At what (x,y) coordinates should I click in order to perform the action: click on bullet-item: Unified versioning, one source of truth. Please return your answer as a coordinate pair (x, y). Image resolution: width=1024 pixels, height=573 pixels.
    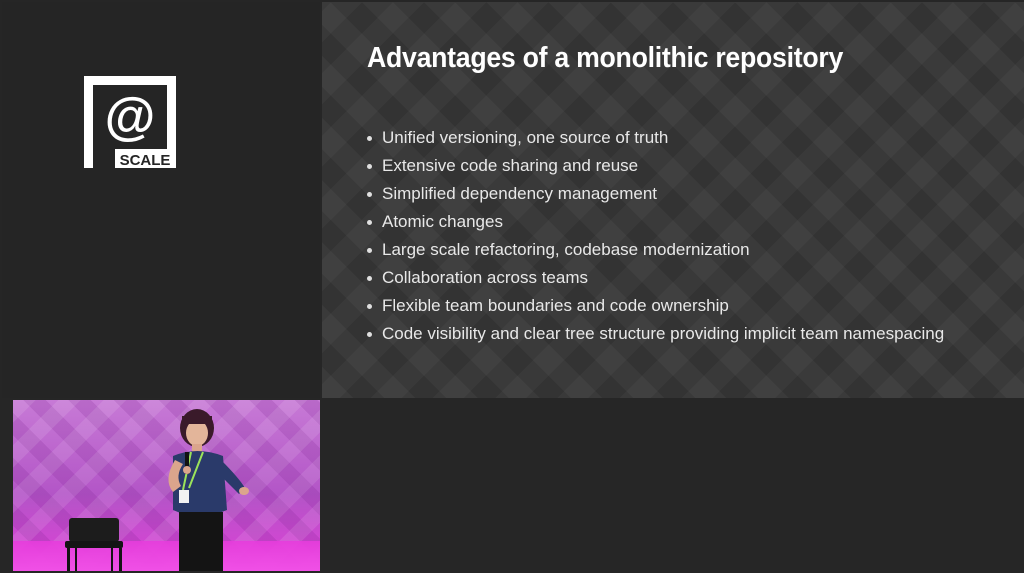
    Looking at the image, I should click on (655, 140).